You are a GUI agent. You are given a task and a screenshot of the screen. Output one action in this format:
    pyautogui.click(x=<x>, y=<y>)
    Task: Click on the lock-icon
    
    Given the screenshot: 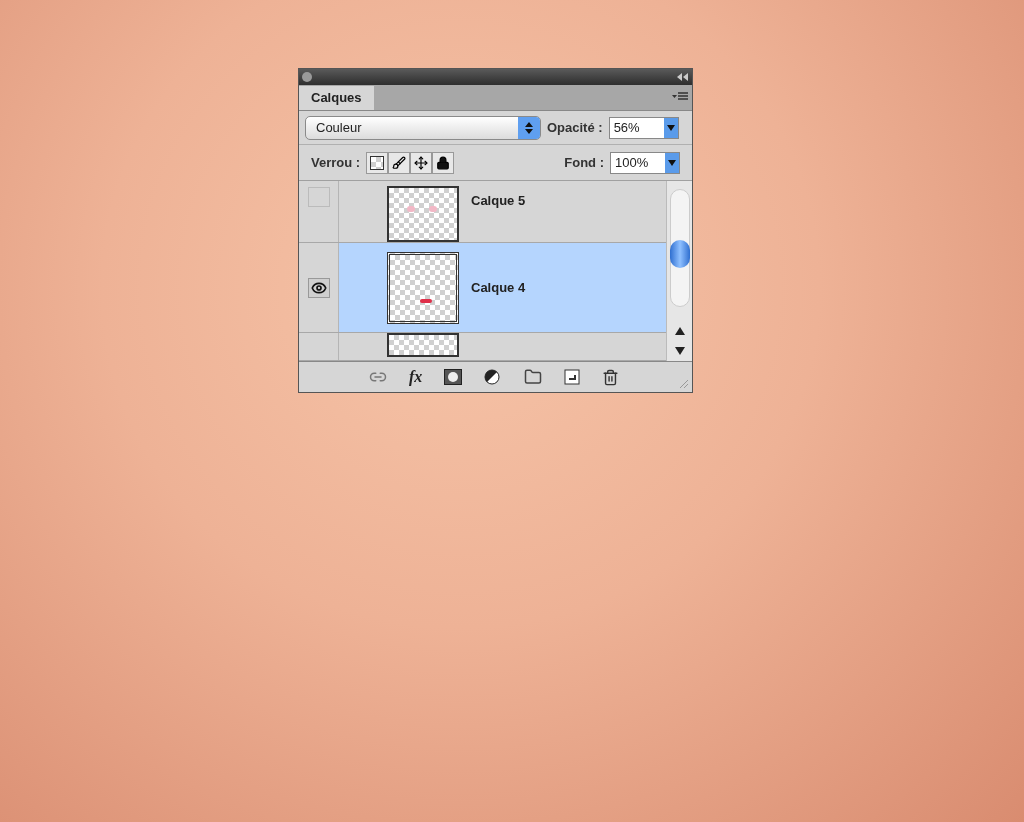 What is the action you would take?
    pyautogui.click(x=443, y=162)
    